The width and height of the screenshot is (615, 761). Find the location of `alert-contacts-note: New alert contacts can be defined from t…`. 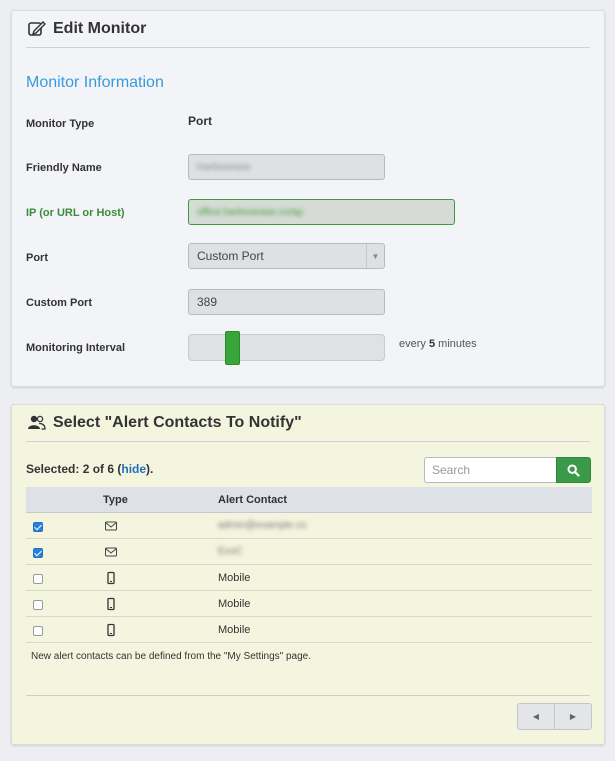

alert-contacts-note: New alert contacts can be defined from t… is located at coordinates (171, 656).